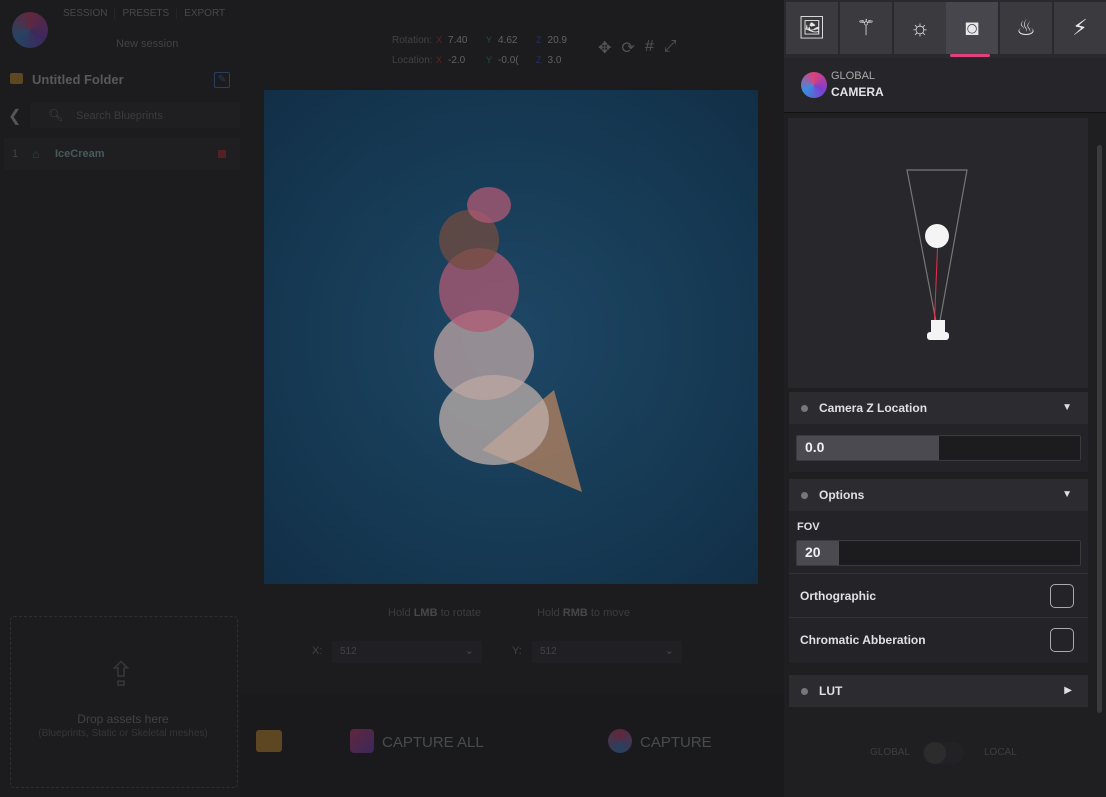 The image size is (1106, 797). What do you see at coordinates (30, 30) in the screenshot?
I see `app-logo` at bounding box center [30, 30].